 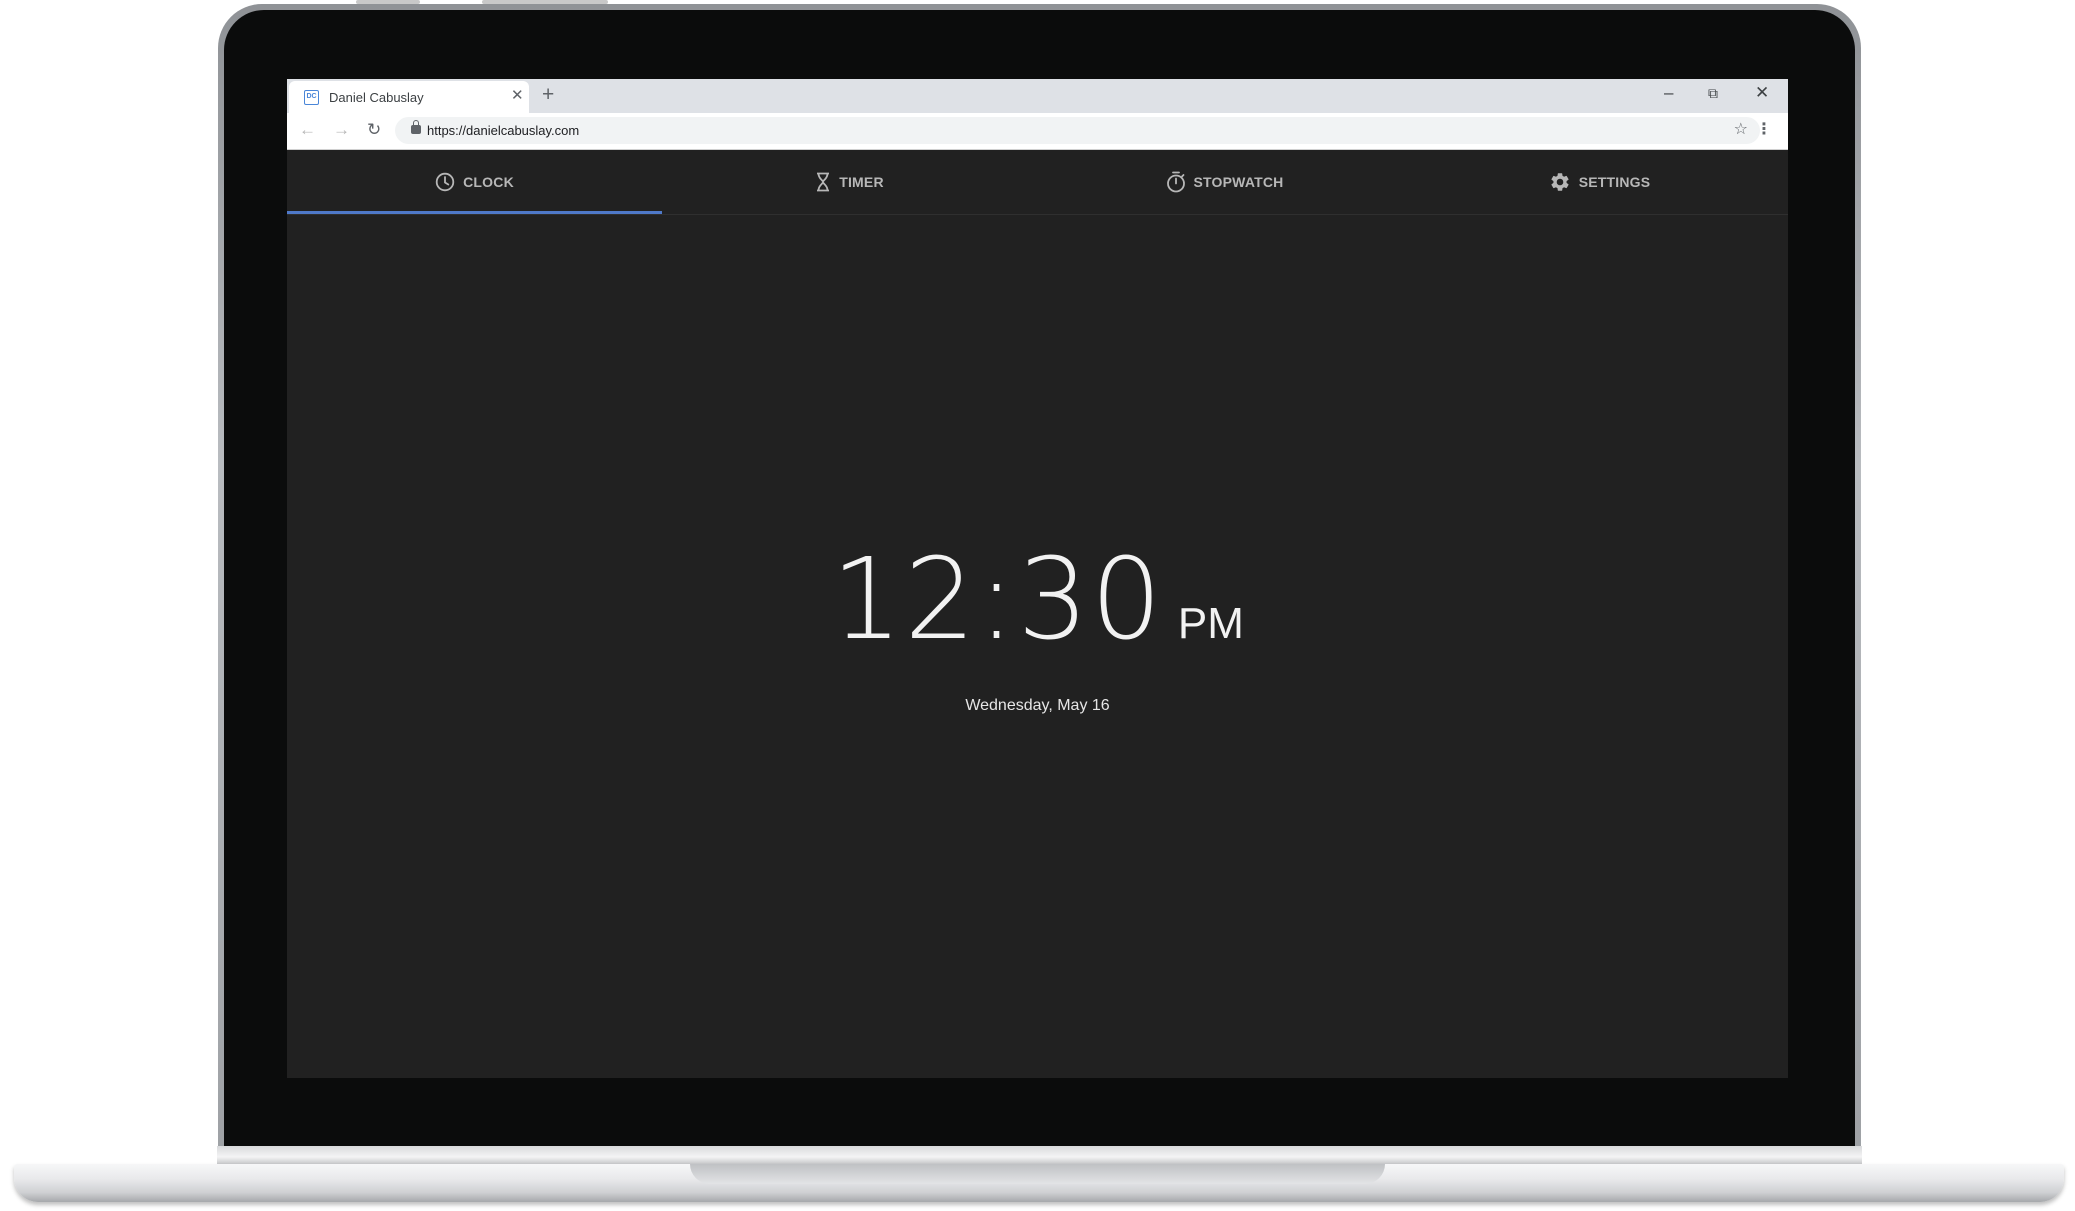 I want to click on browser-tabstrip: DC Daniel Cabuslay ✕ + – ⧉ ✕, so click(x=1037, y=96).